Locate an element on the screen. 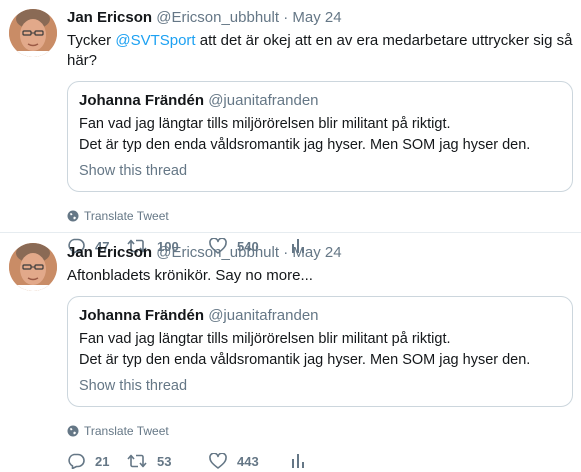 The height and width of the screenshot is (472, 581). like-count: 443 is located at coordinates (248, 461).